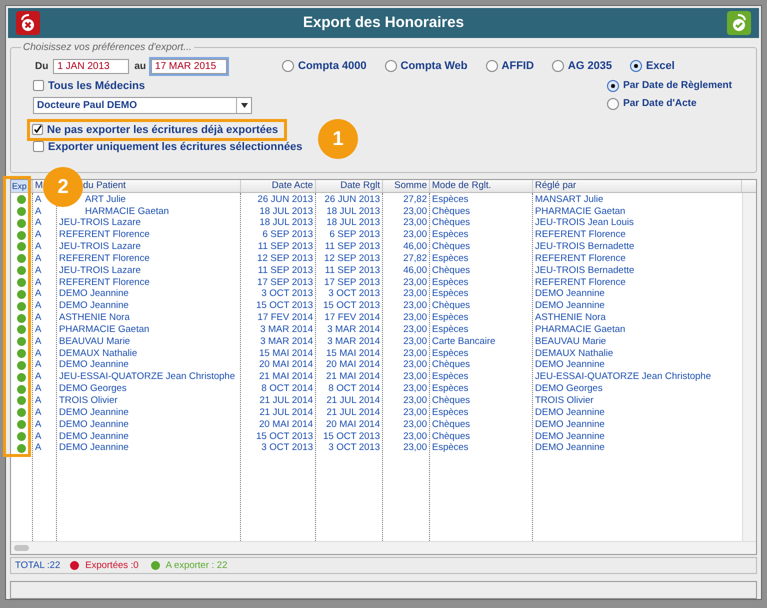  I want to click on radio-button: AG 2035, so click(582, 66).